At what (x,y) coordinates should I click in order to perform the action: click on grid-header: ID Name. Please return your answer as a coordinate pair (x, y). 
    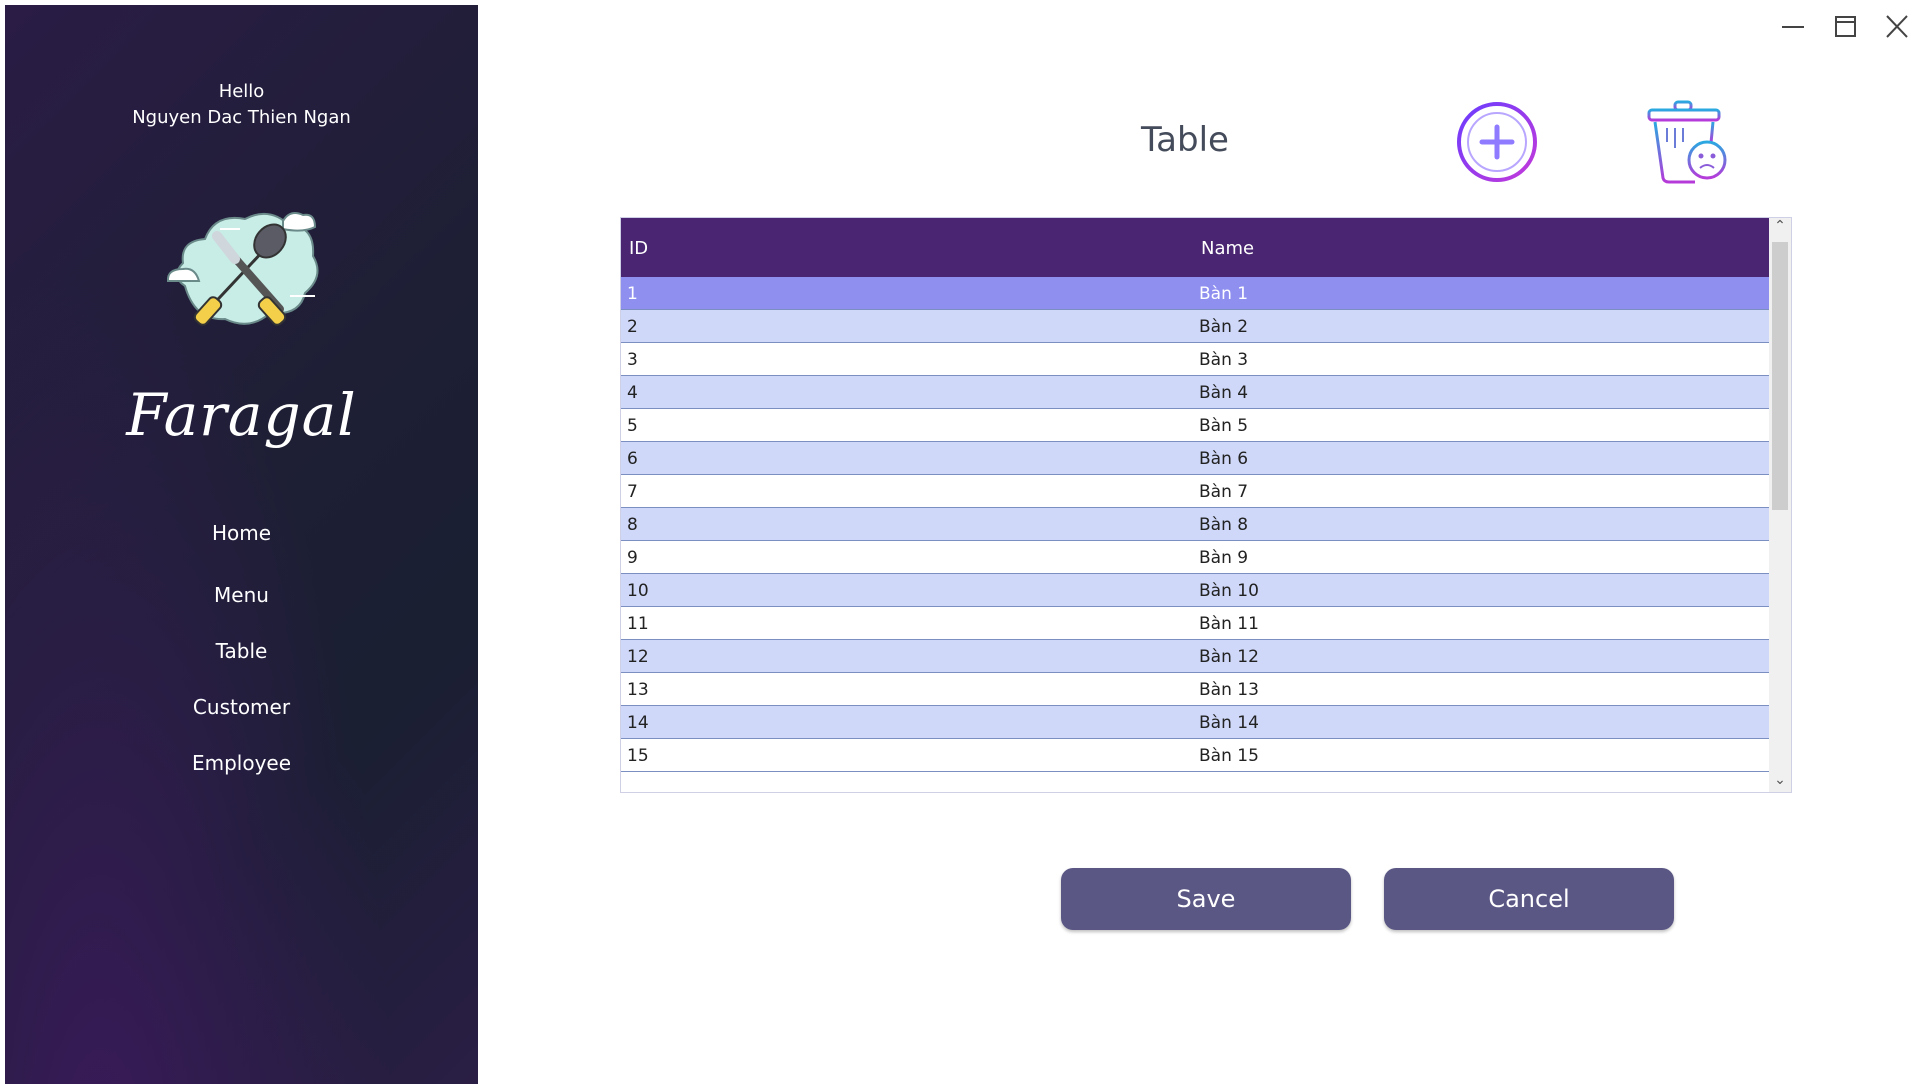
    Looking at the image, I should click on (1195, 247).